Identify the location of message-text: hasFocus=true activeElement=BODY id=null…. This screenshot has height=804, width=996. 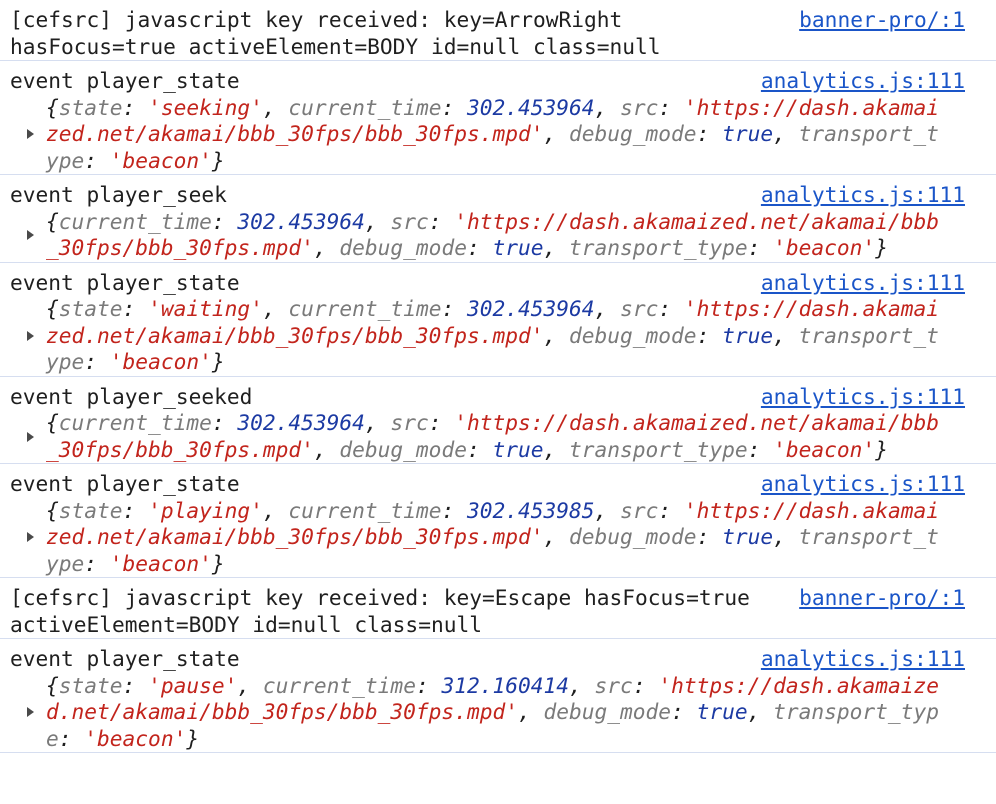
(335, 46).